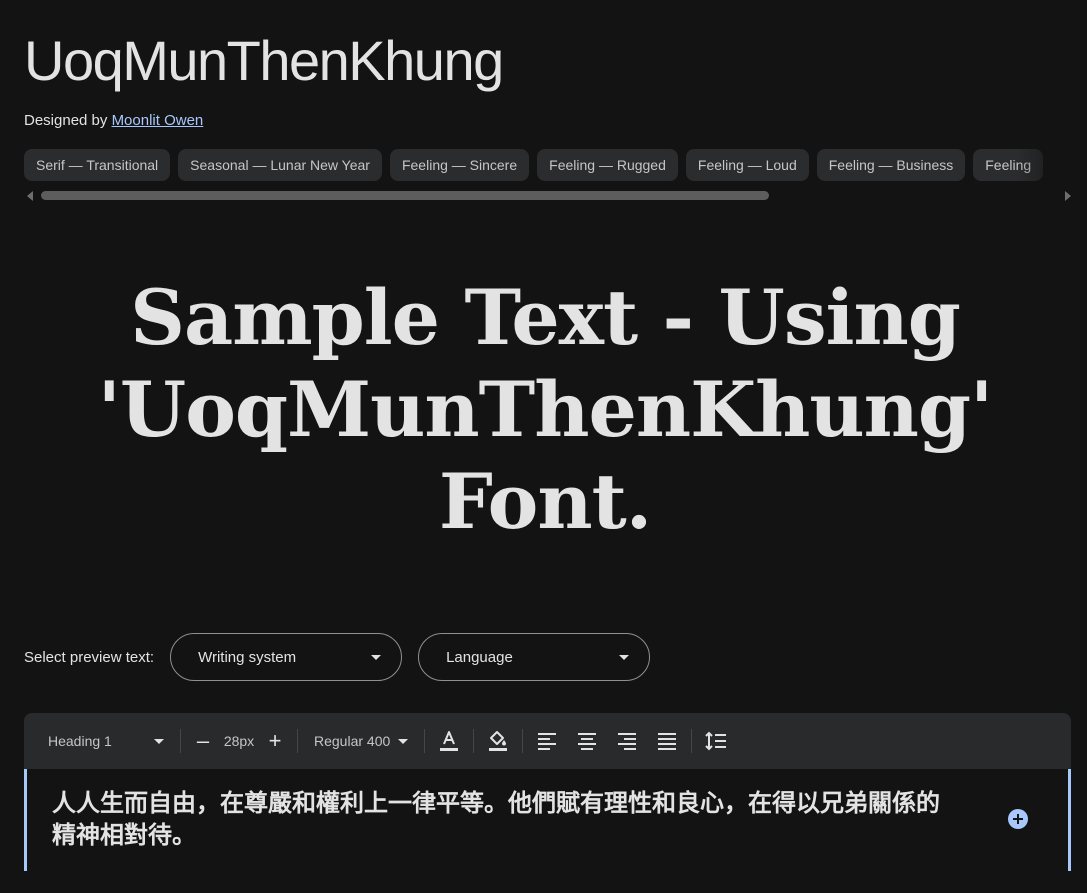 Image resolution: width=1087 pixels, height=893 pixels. Describe the element at coordinates (534, 657) in the screenshot. I see `language-select: Language` at that location.